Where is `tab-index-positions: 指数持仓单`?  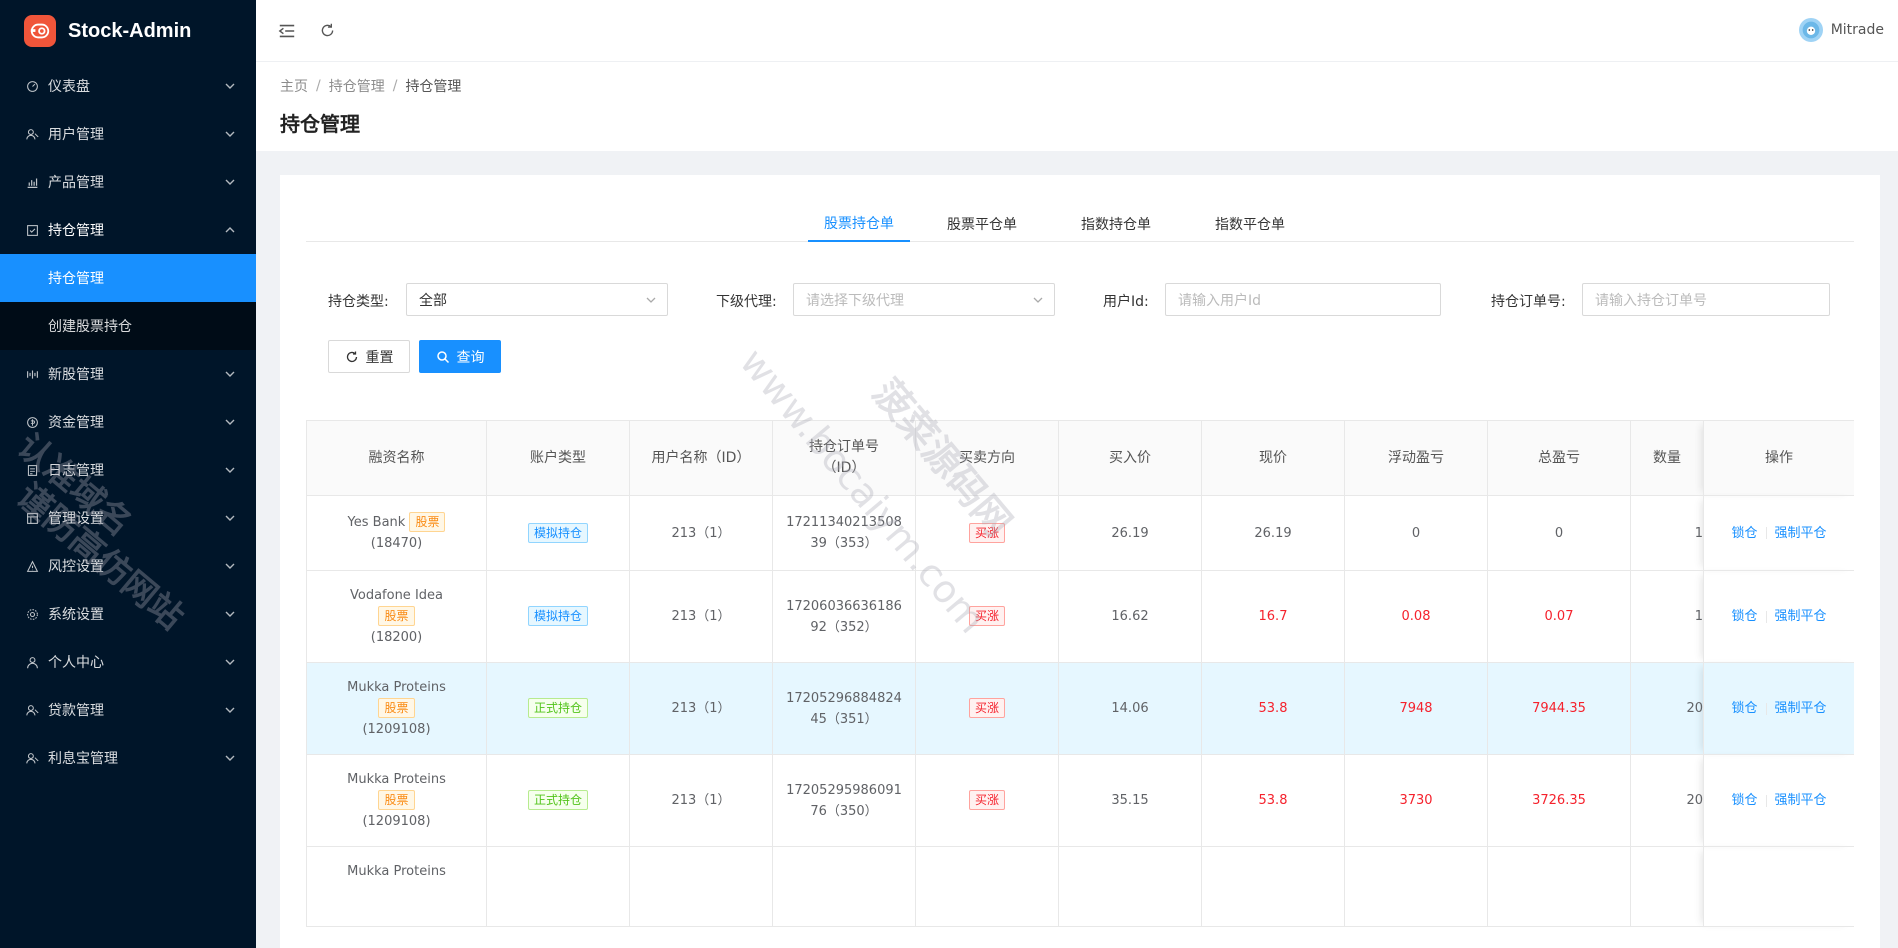 tab-index-positions: 指数持仓单 is located at coordinates (1116, 223).